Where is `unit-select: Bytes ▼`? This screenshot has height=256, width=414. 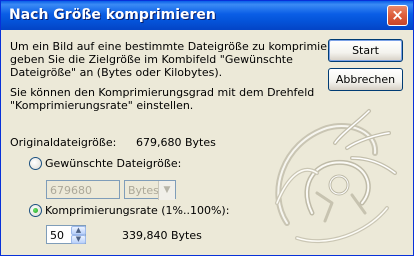 unit-select: Bytes ▼ is located at coordinates (150, 190).